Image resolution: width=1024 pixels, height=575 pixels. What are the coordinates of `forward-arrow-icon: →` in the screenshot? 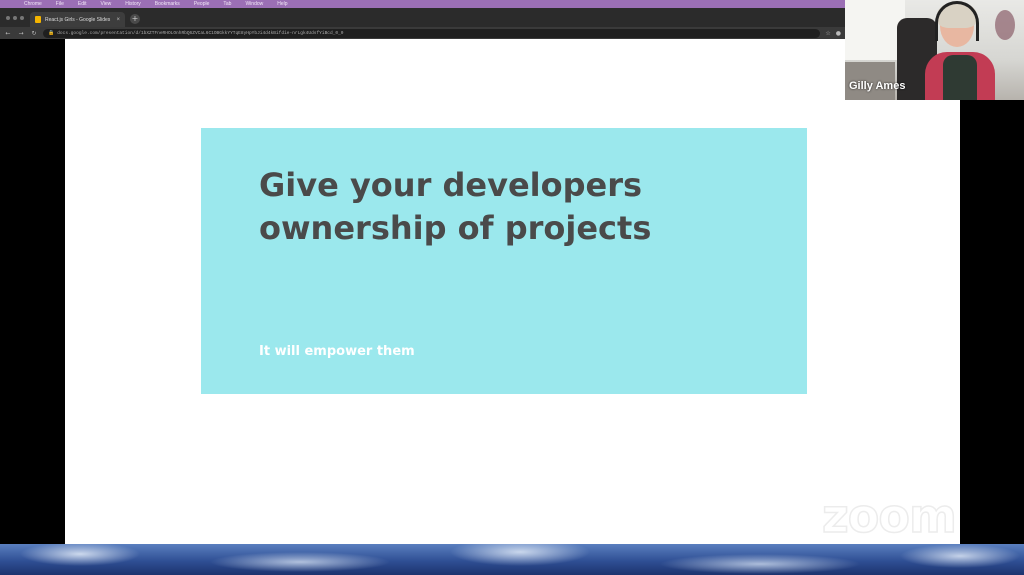 It's located at (21, 33).